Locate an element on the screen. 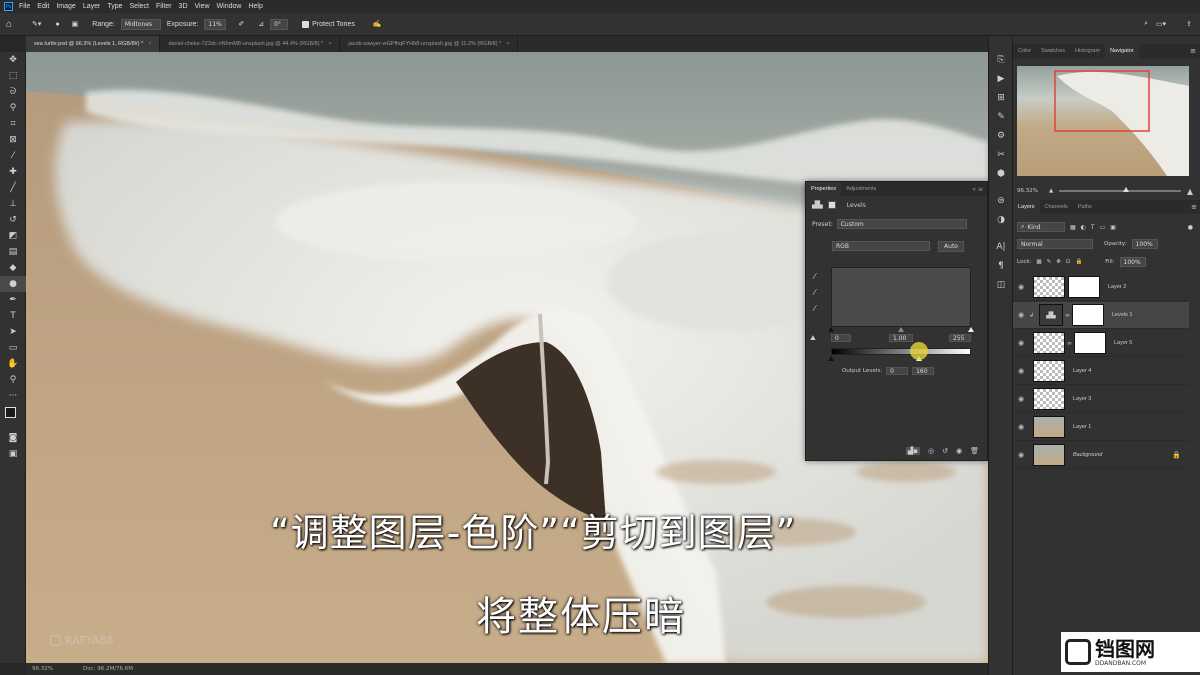 This screenshot has width=1200, height=675. hand-tool-icon: ✋ is located at coordinates (13, 364).